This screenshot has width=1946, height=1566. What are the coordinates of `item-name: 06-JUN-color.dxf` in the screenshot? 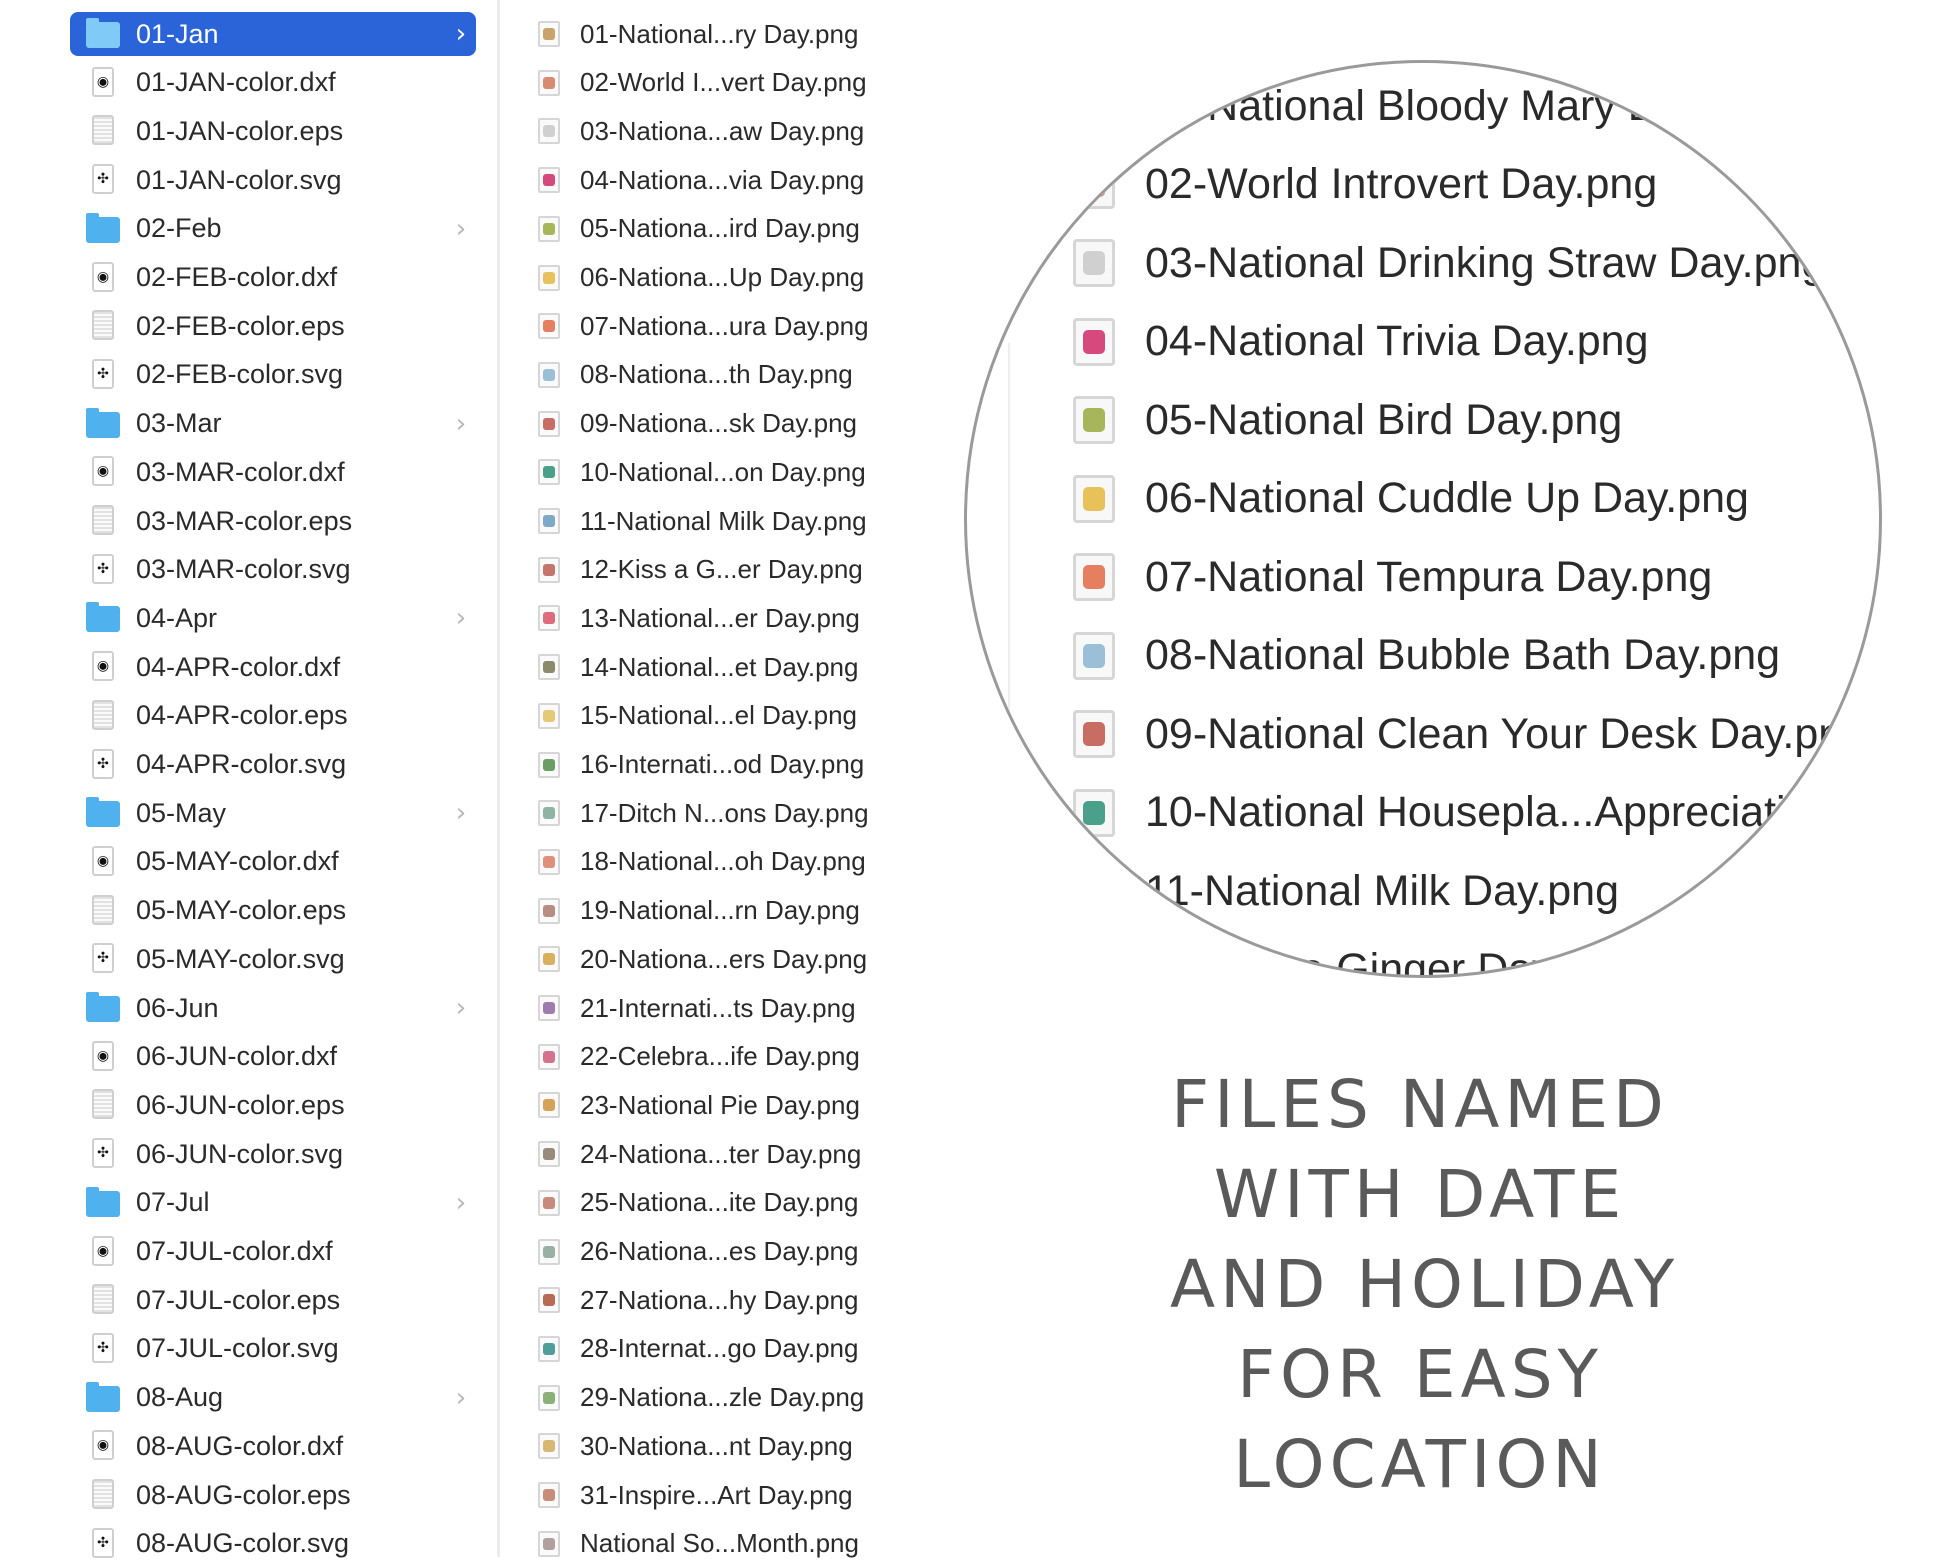 It's located at (237, 1056).